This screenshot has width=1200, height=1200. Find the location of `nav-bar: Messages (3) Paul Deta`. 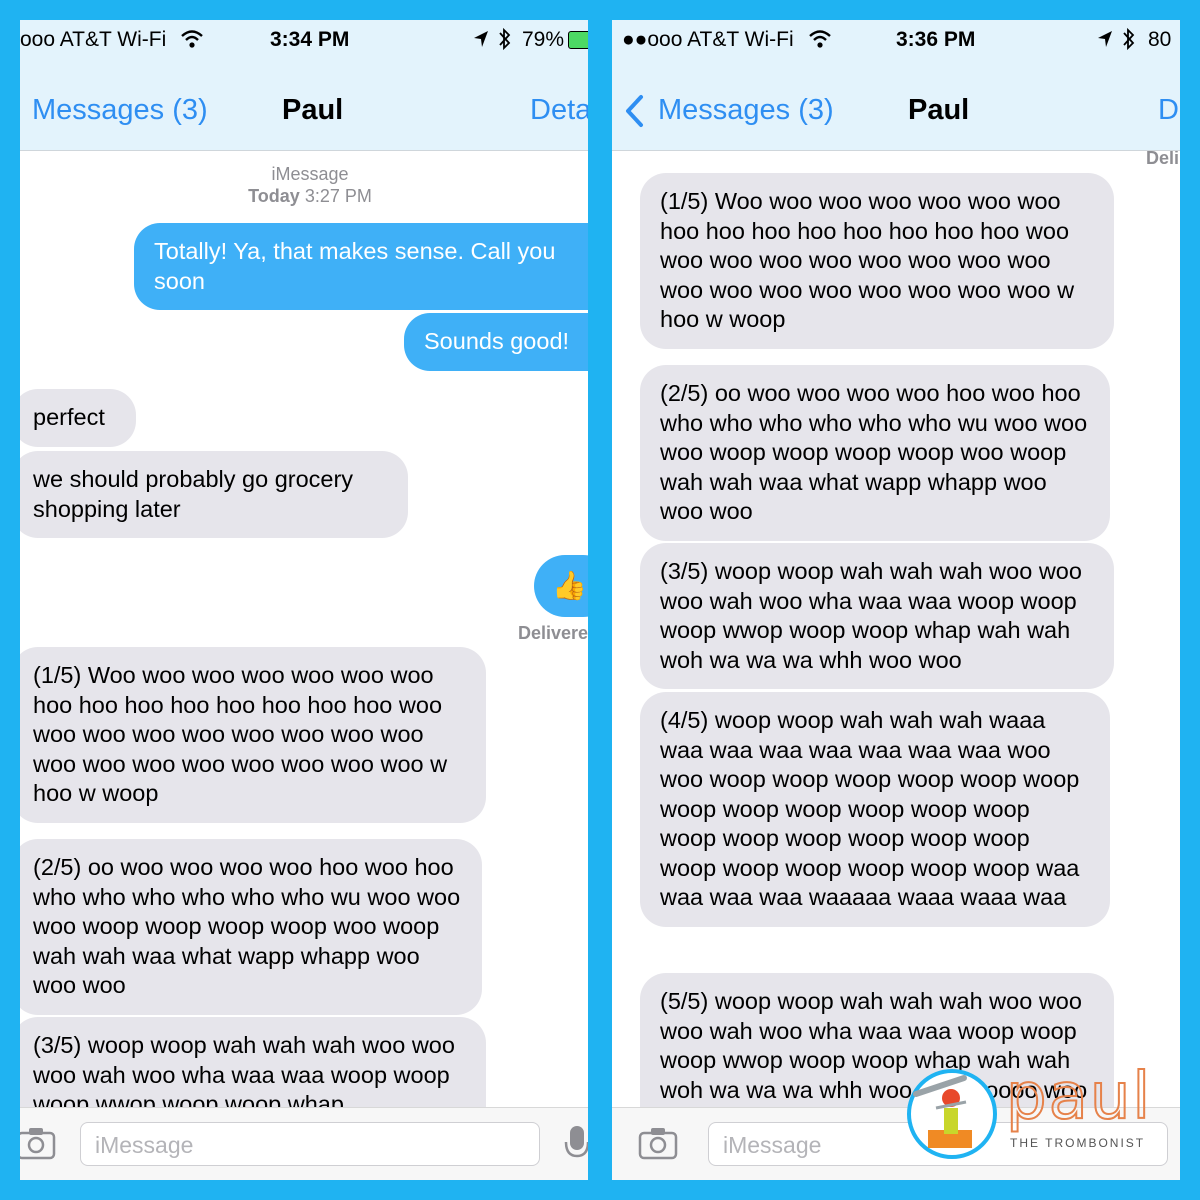

nav-bar: Messages (3) Paul Deta is located at coordinates (304, 105).